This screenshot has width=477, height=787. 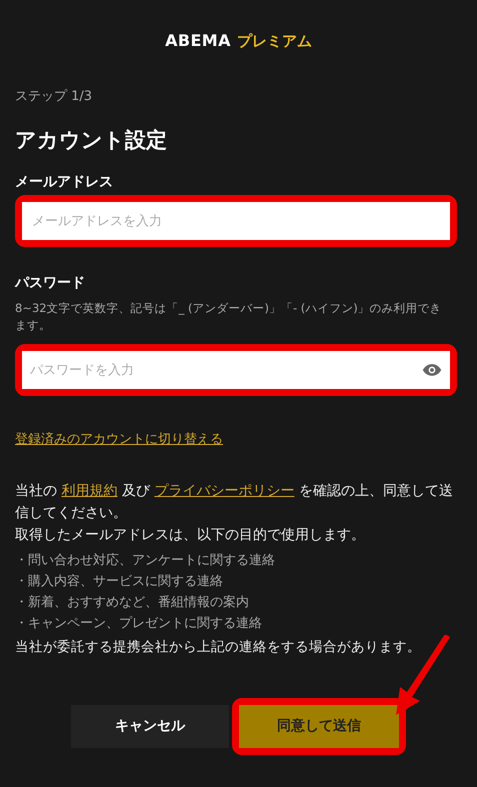 I want to click on cancel-button: キャンセル, so click(x=150, y=726).